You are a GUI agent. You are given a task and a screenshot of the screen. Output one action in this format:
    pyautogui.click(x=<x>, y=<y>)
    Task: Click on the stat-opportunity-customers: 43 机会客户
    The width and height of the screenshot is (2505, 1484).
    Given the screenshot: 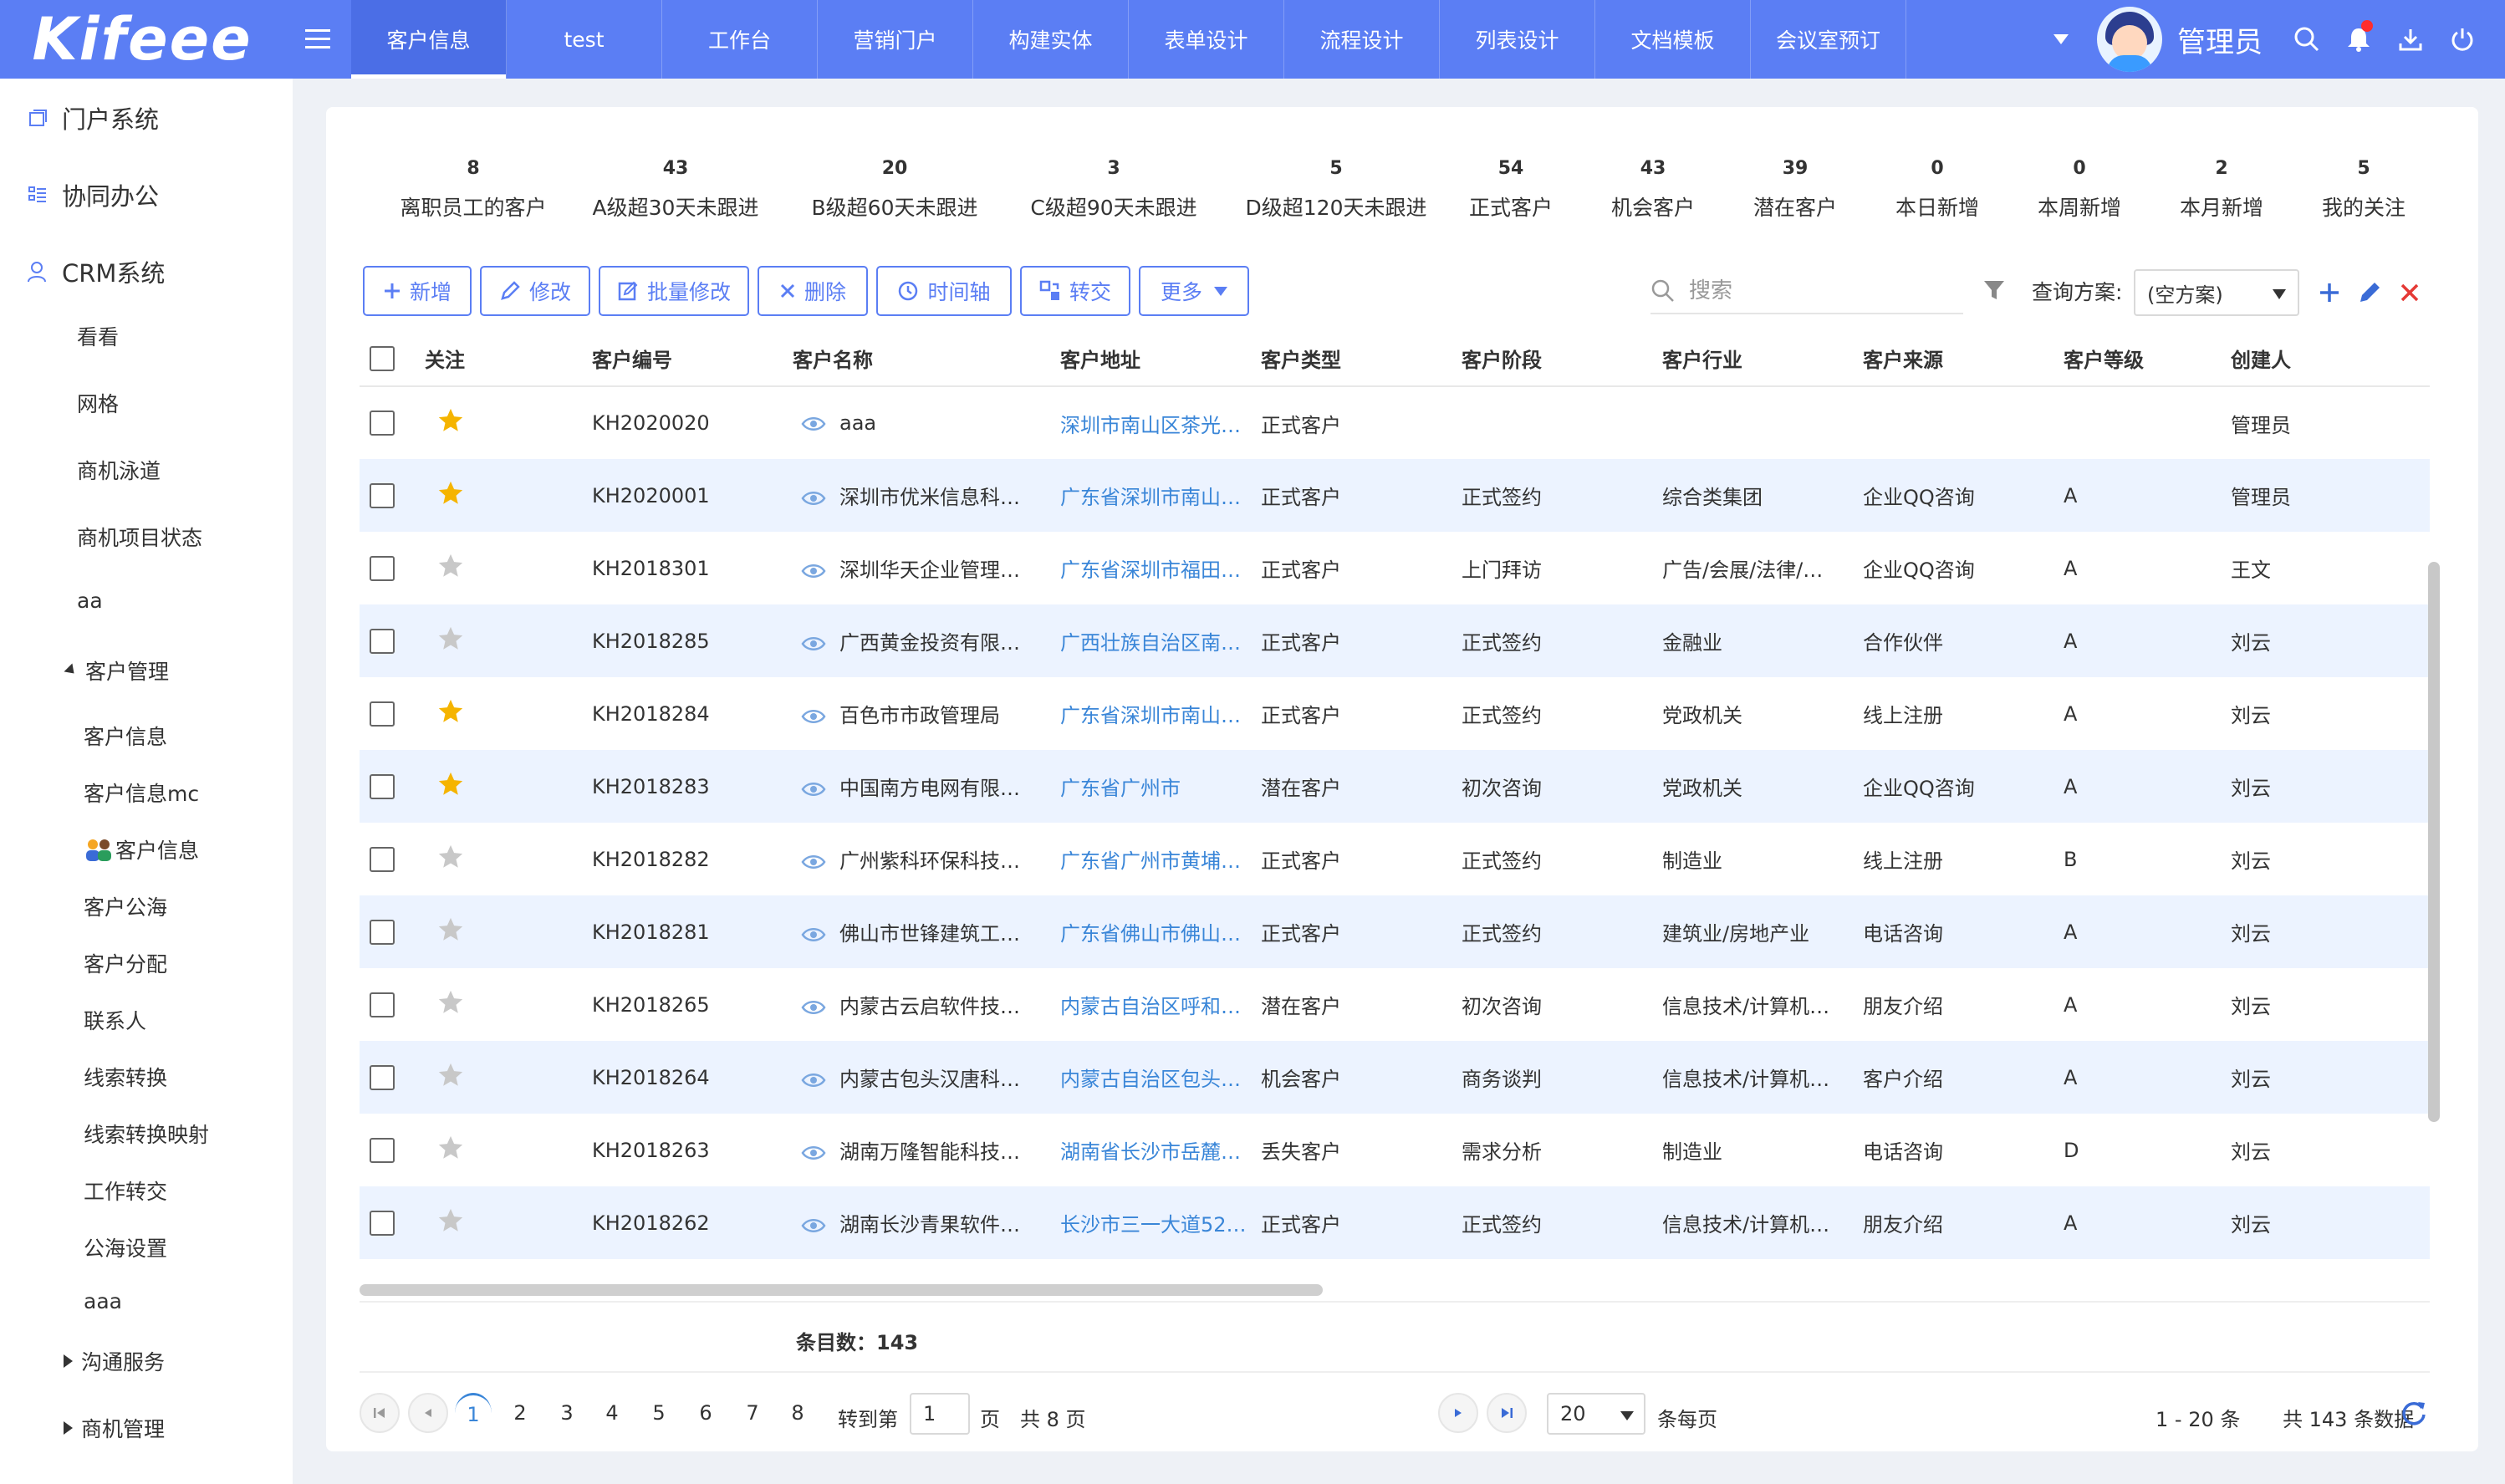 What is the action you would take?
    pyautogui.click(x=1653, y=192)
    